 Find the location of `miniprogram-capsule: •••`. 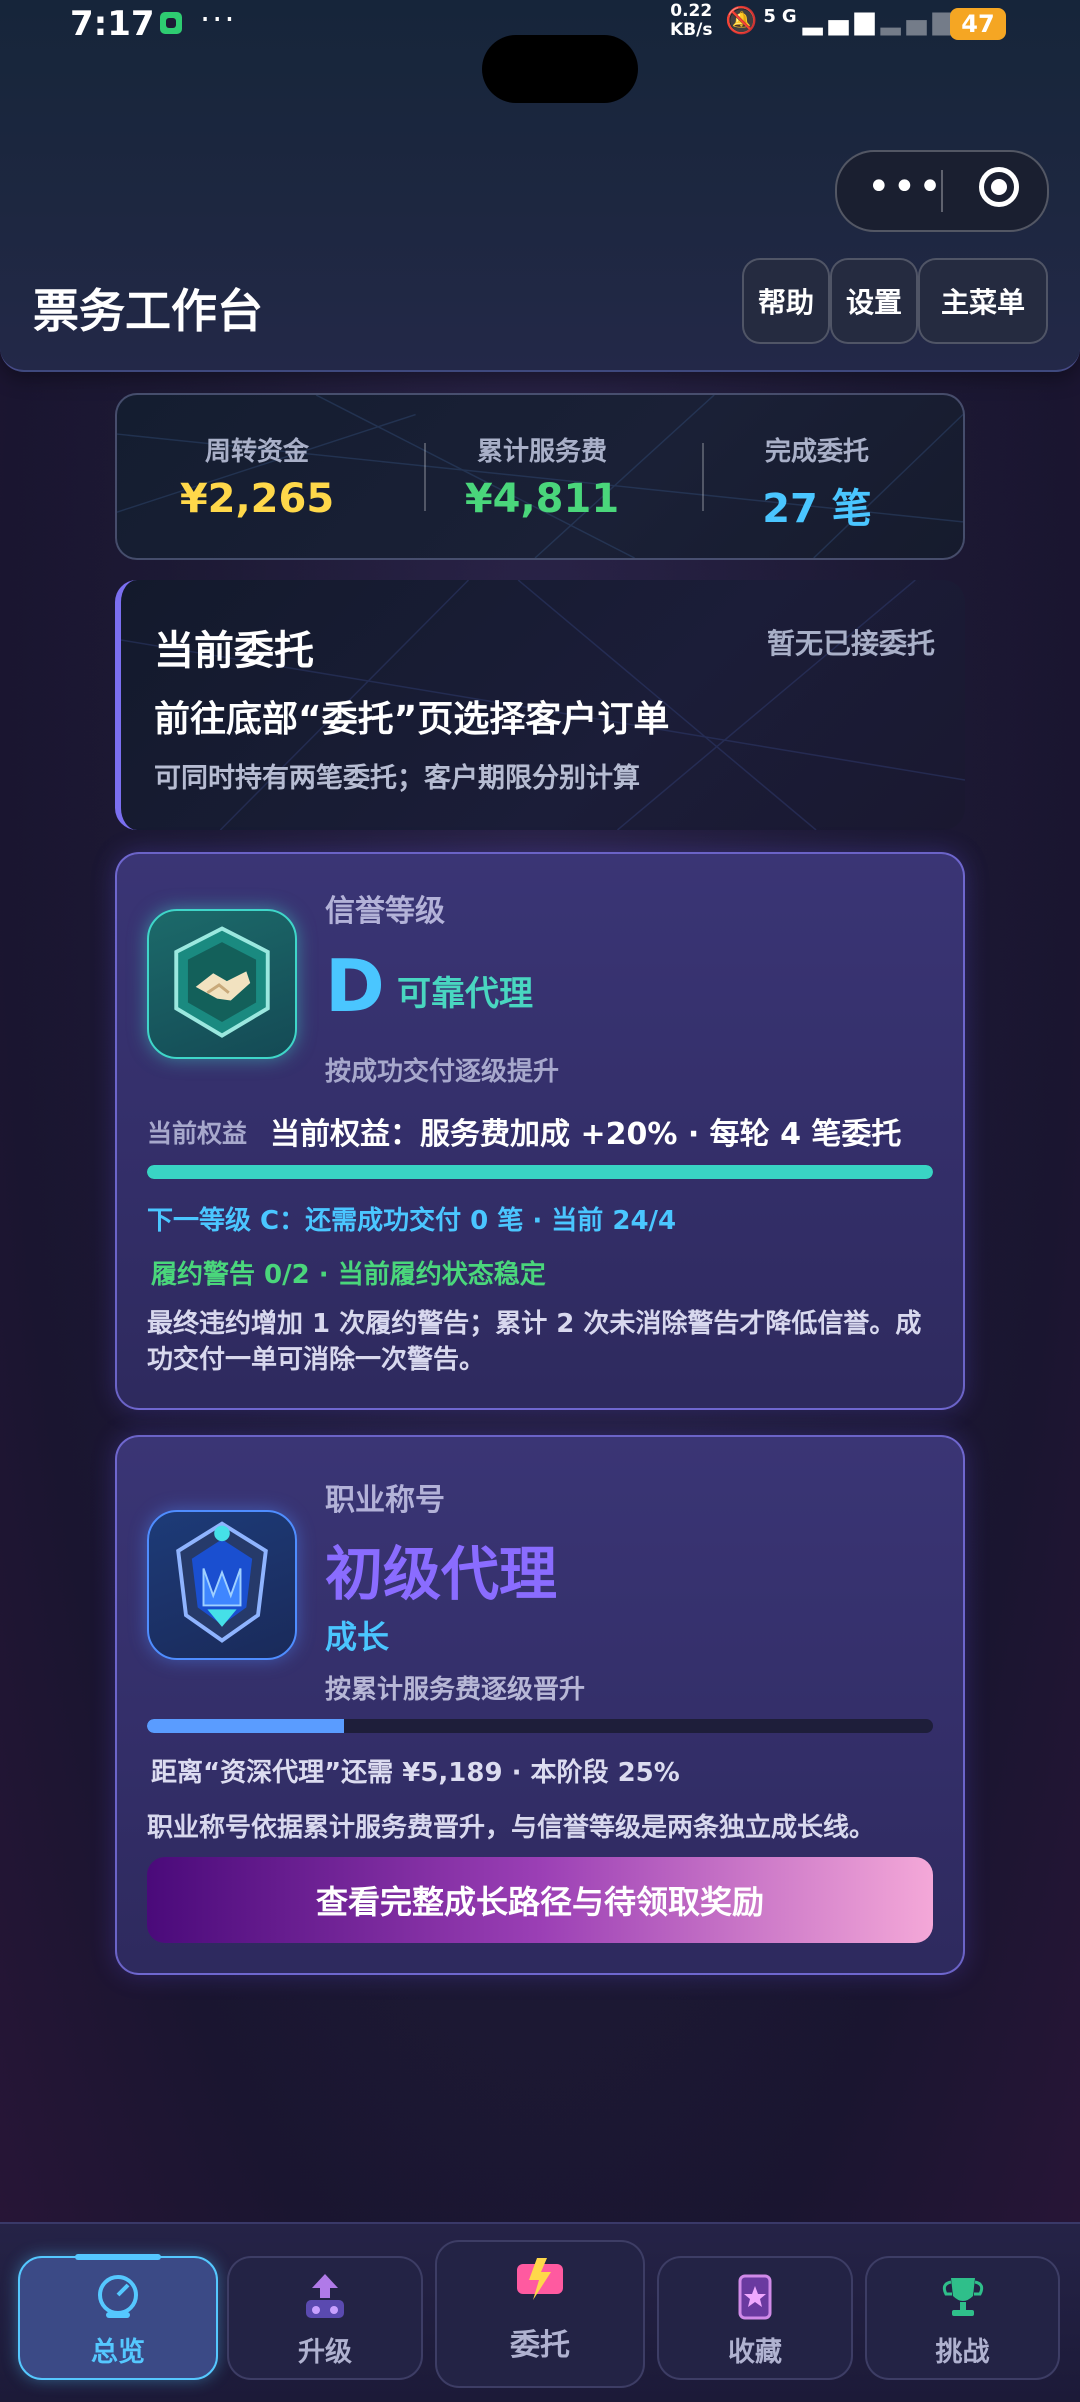

miniprogram-capsule: ••• is located at coordinates (942, 191).